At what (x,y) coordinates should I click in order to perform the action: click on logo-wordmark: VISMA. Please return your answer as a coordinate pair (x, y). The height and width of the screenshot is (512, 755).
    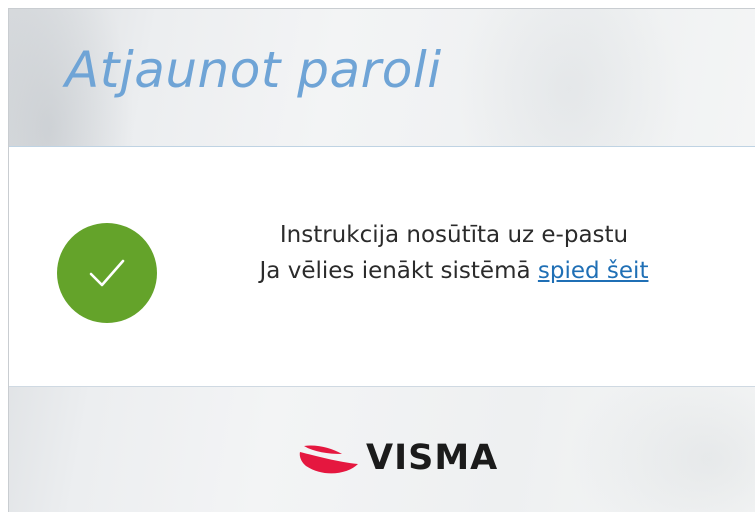
    Looking at the image, I should click on (432, 458).